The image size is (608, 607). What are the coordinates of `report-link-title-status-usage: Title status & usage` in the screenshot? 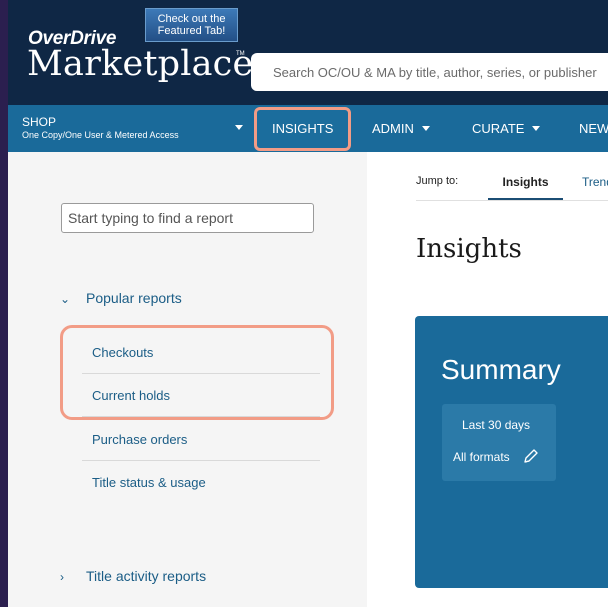 It's located at (201, 482).